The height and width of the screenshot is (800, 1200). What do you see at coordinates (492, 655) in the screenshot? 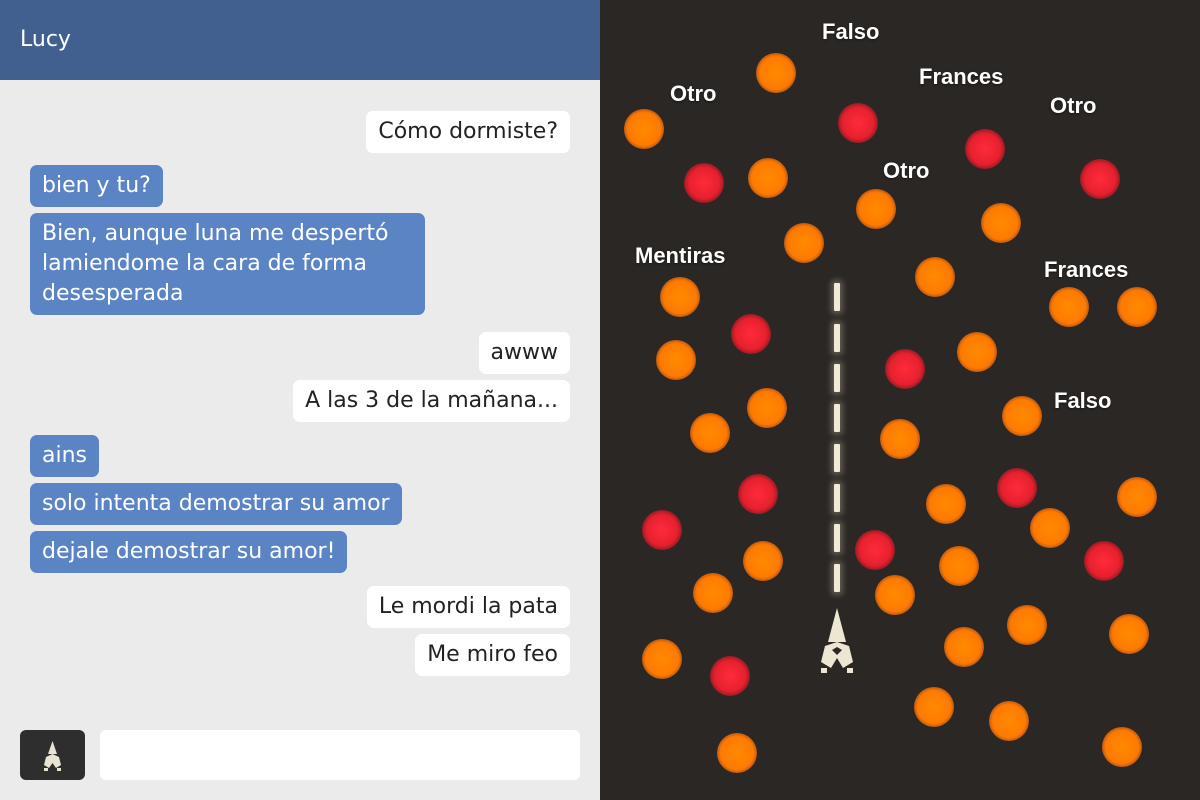
I see `message-bubble-sent: Me miro feo` at bounding box center [492, 655].